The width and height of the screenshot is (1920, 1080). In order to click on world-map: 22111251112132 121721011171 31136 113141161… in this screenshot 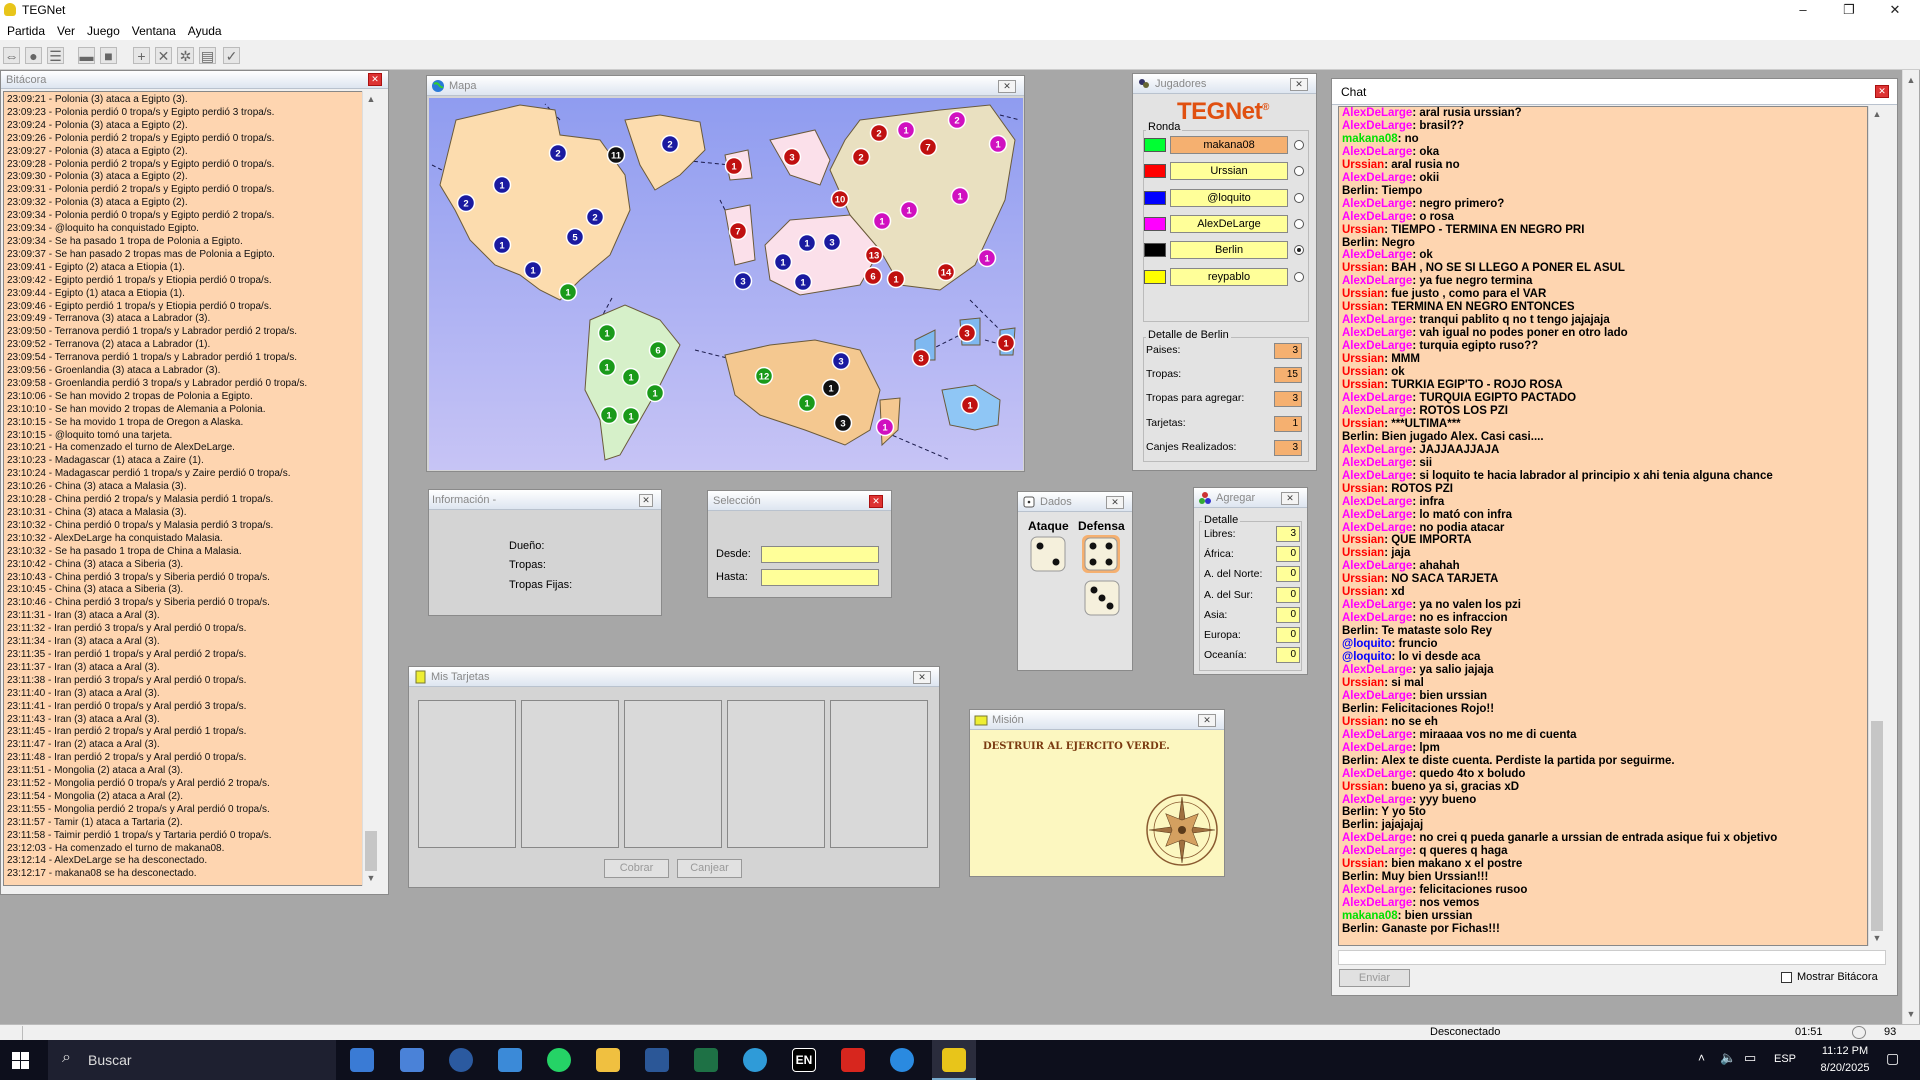, I will do `click(726, 284)`.